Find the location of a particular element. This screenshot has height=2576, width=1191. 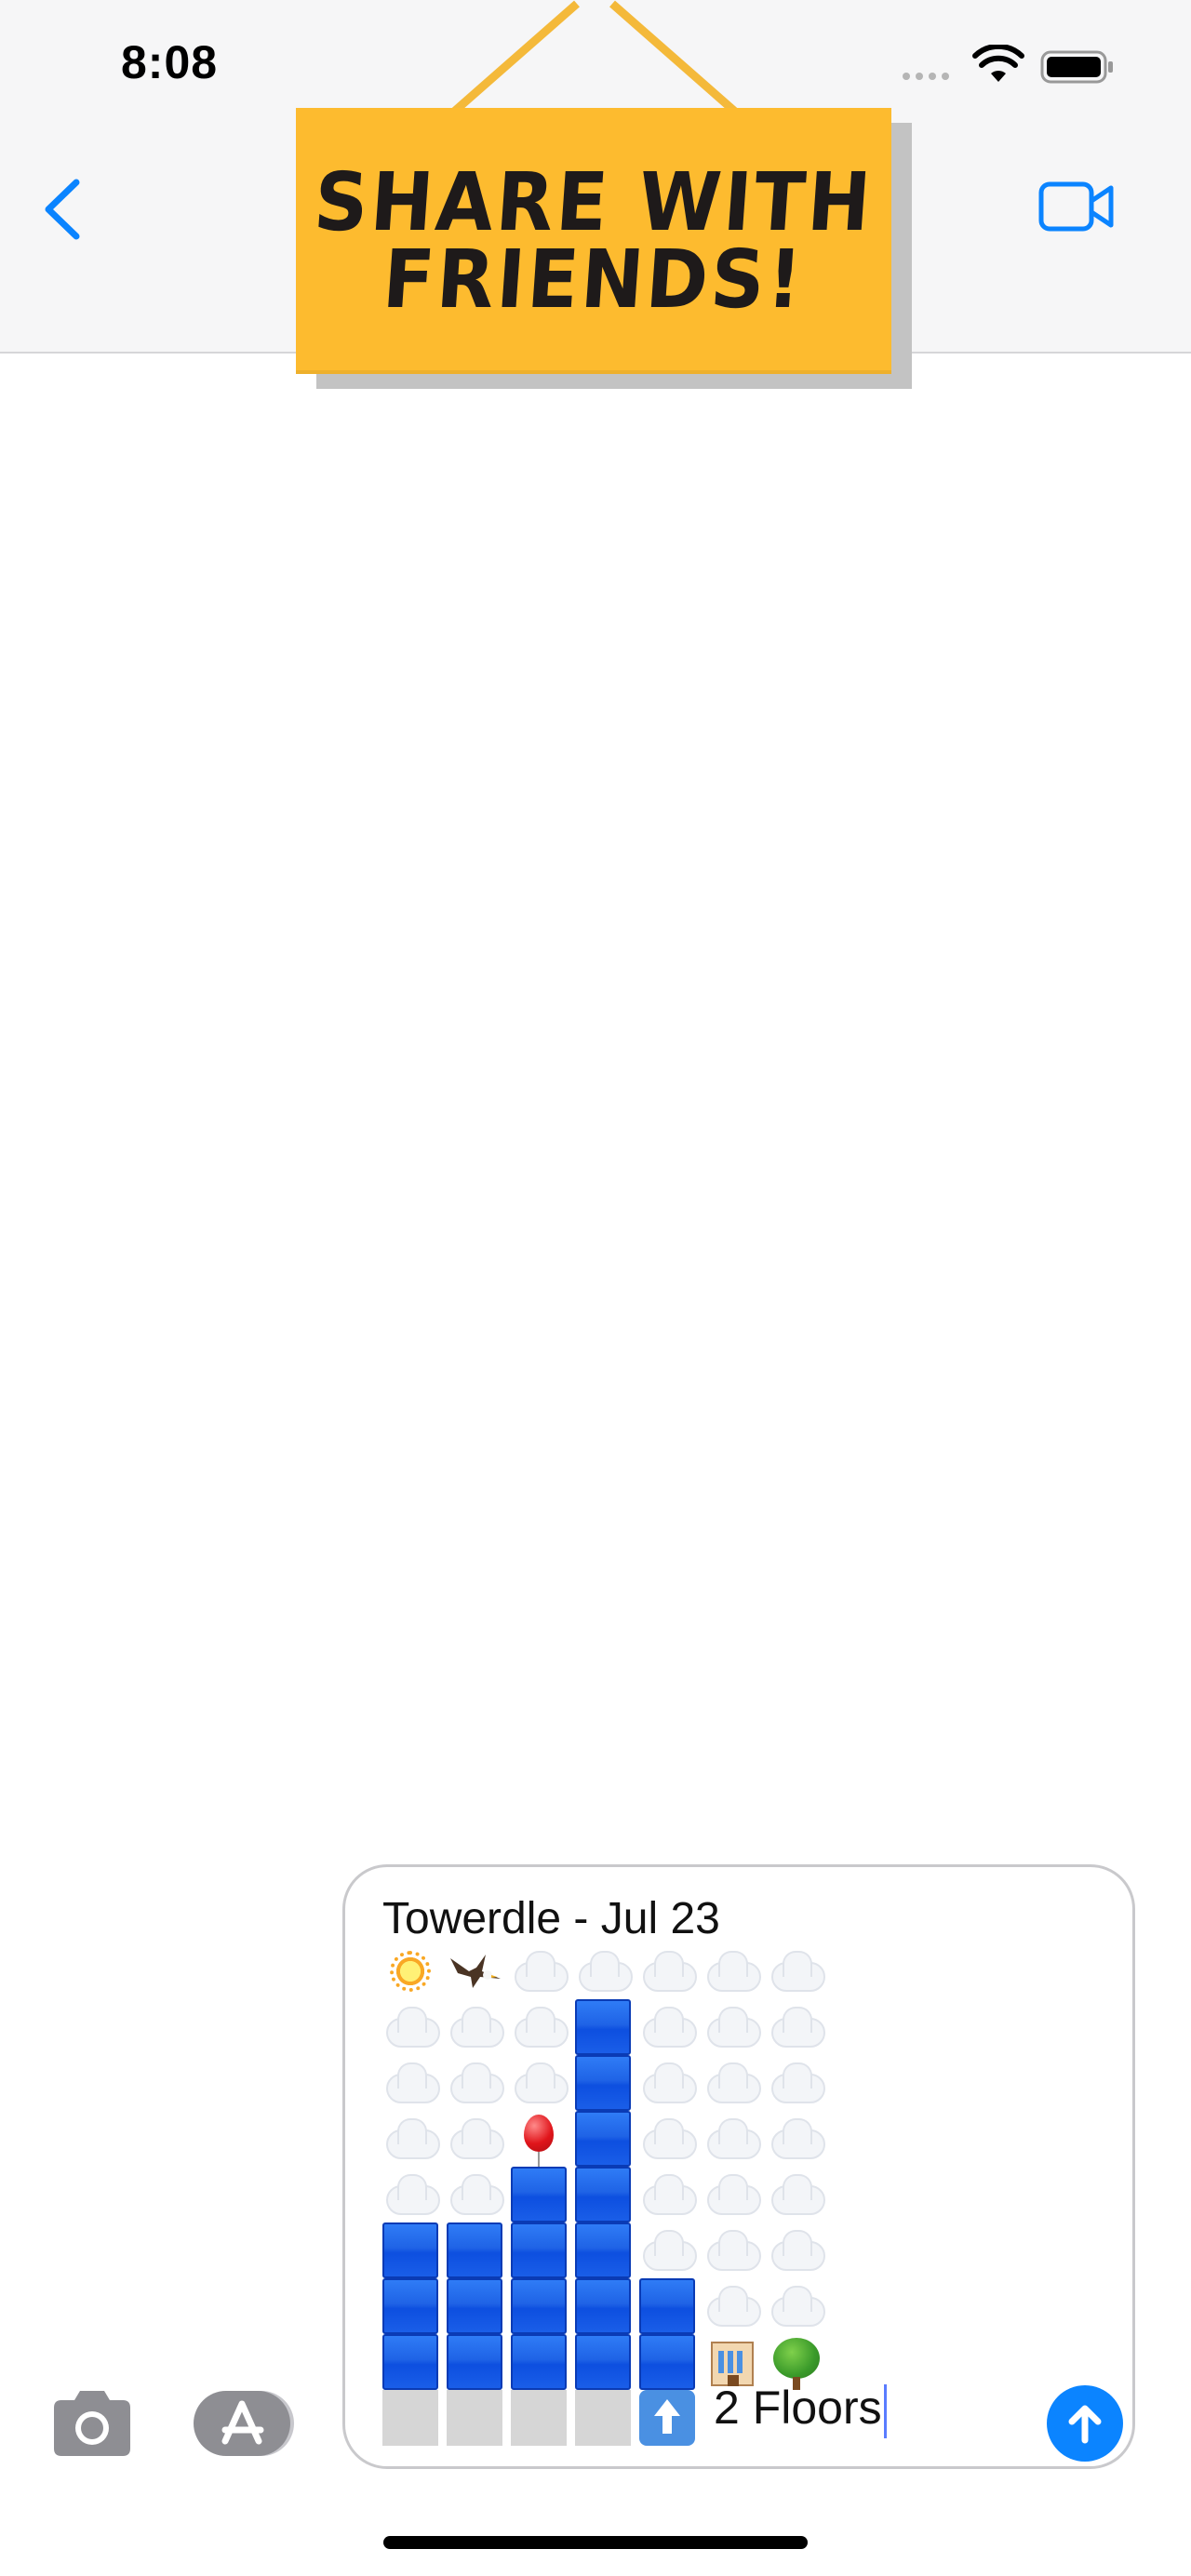

banner-line-2: FRIENDS! is located at coordinates (594, 280).